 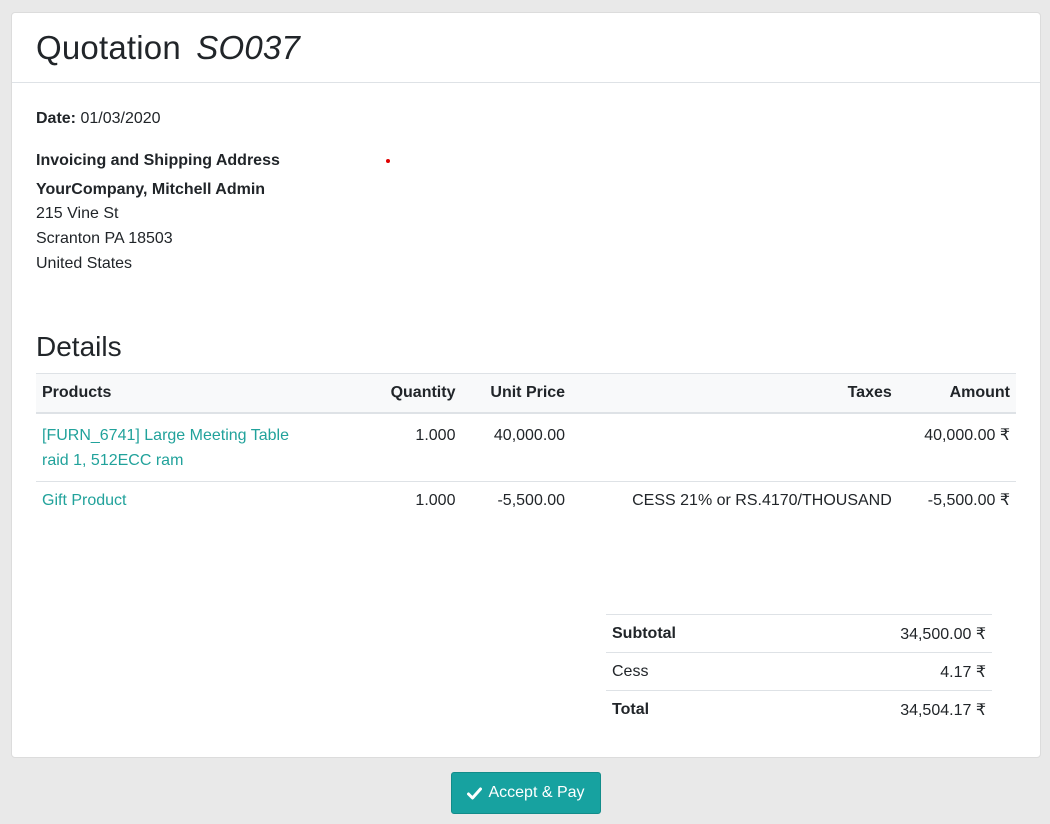 I want to click on card-header: Quotation SO037, so click(x=526, y=48).